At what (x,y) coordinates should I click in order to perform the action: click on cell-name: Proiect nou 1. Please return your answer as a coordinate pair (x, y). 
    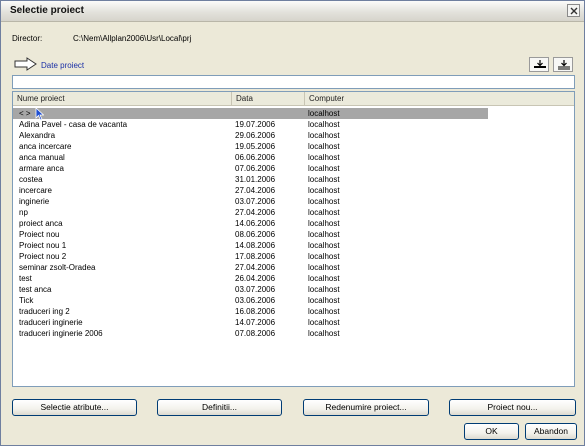
    Looking at the image, I should click on (43, 245).